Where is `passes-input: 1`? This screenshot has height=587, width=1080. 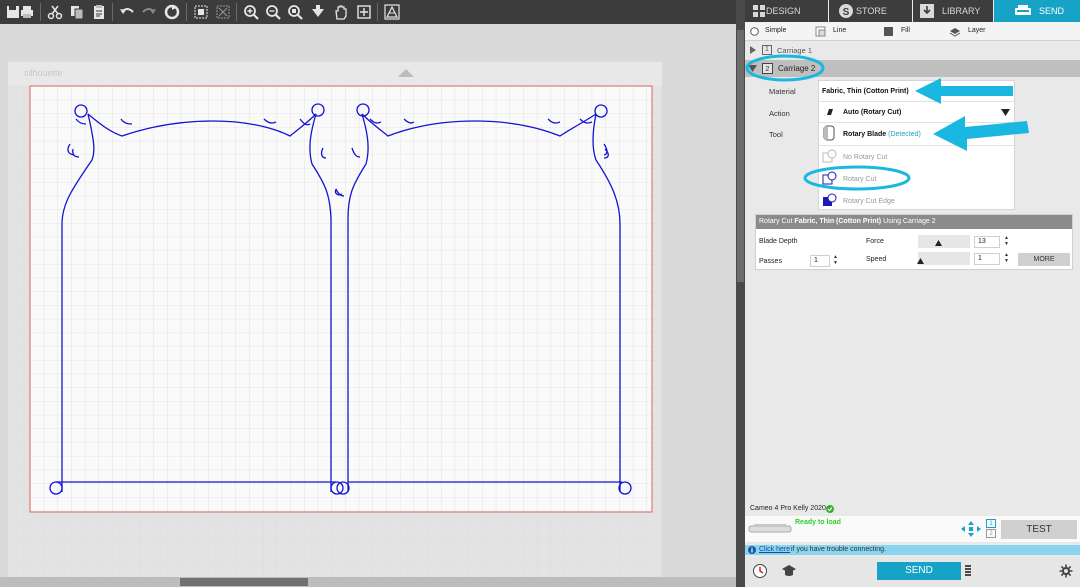
passes-input: 1 is located at coordinates (820, 261).